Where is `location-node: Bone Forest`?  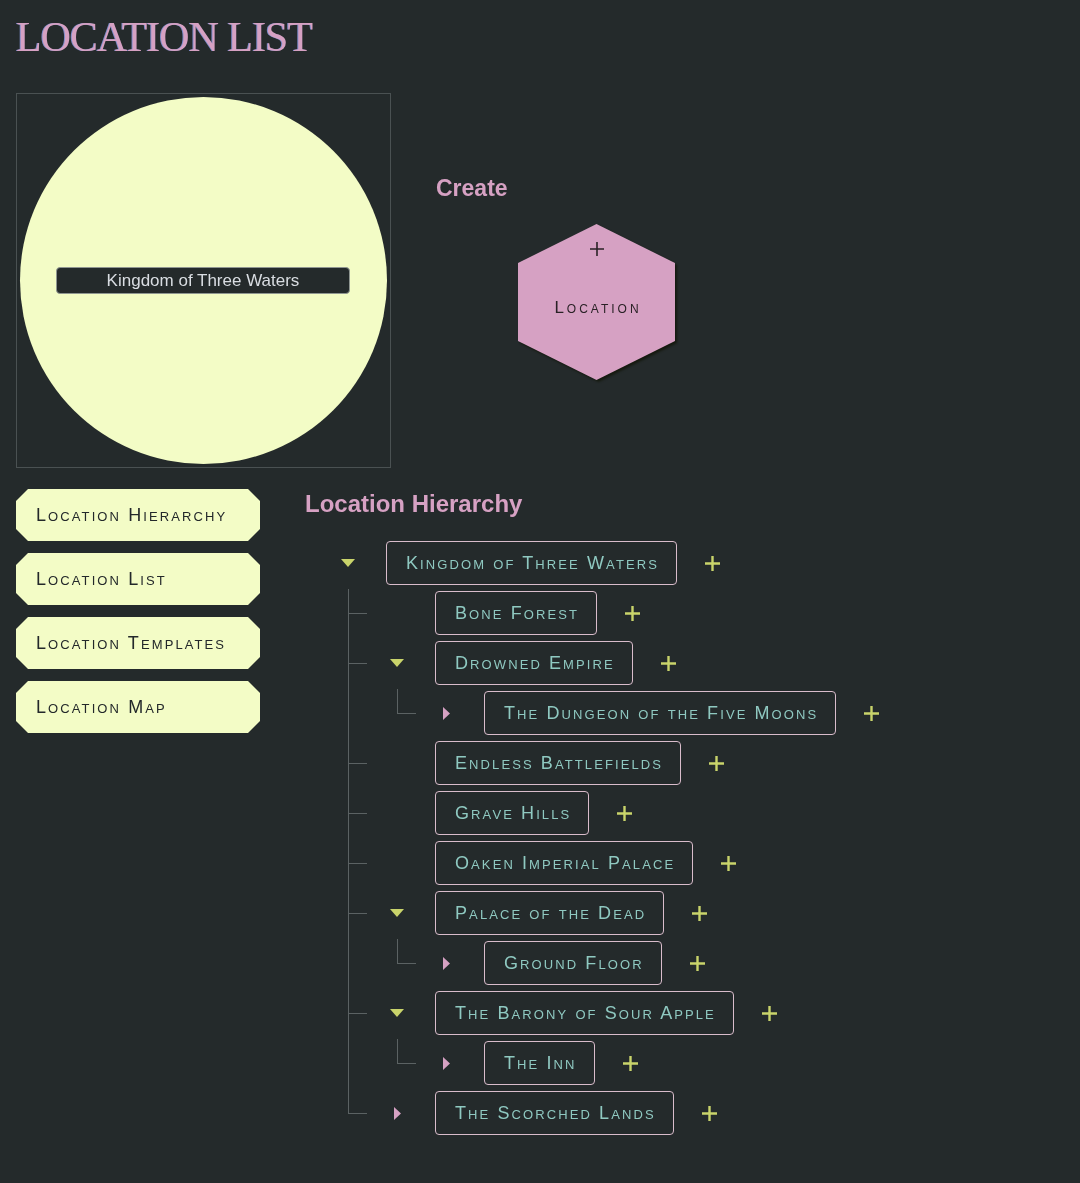
location-node: Bone Forest is located at coordinates (516, 613).